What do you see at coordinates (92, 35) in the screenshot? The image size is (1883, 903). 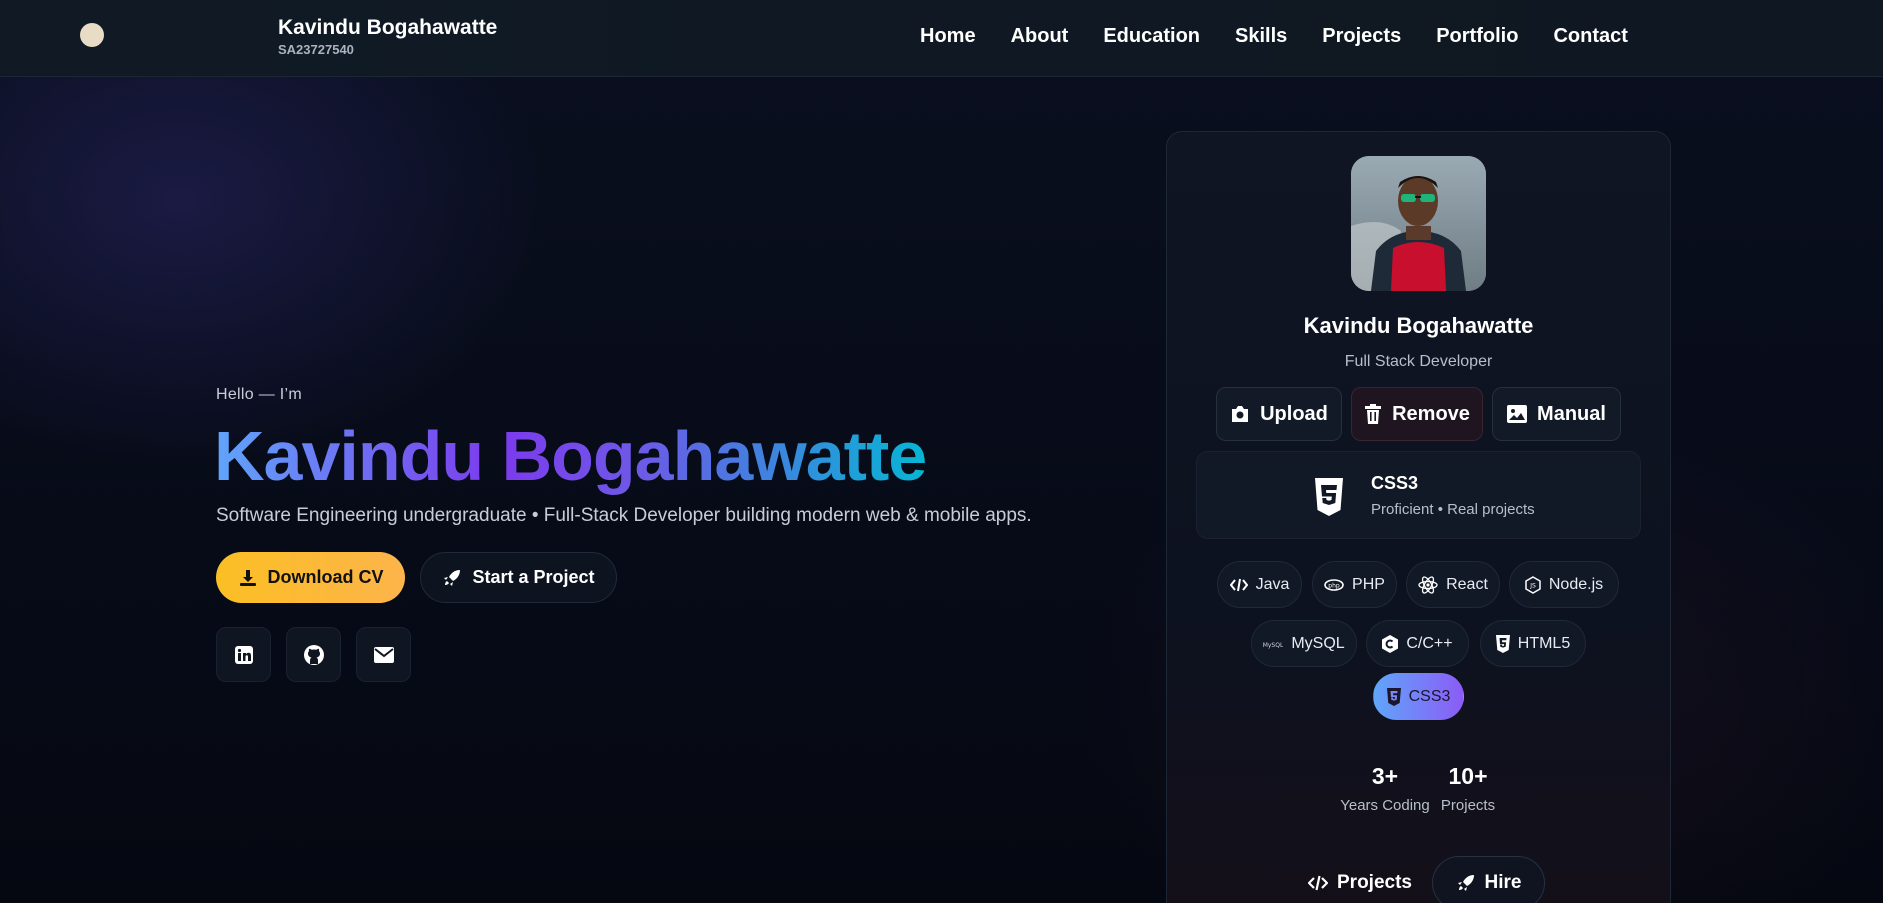 I see `logo-dot` at bounding box center [92, 35].